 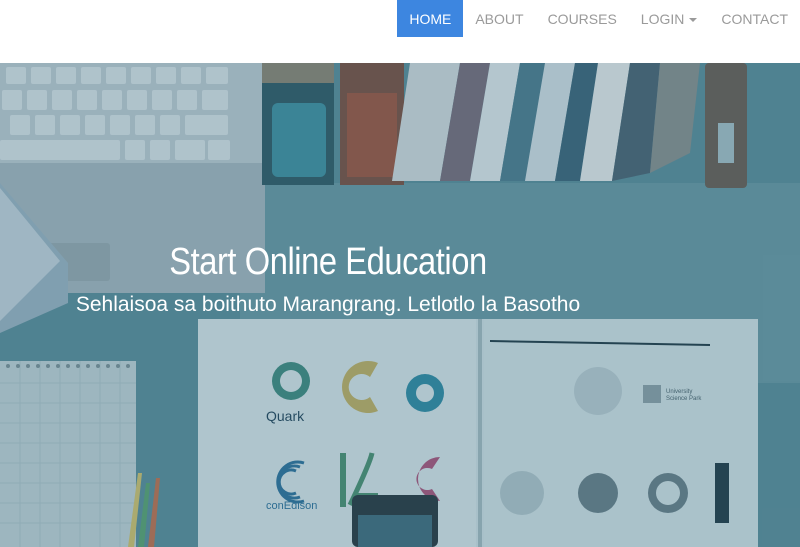 I want to click on nav-login-label: LOGIN, so click(x=662, y=18).